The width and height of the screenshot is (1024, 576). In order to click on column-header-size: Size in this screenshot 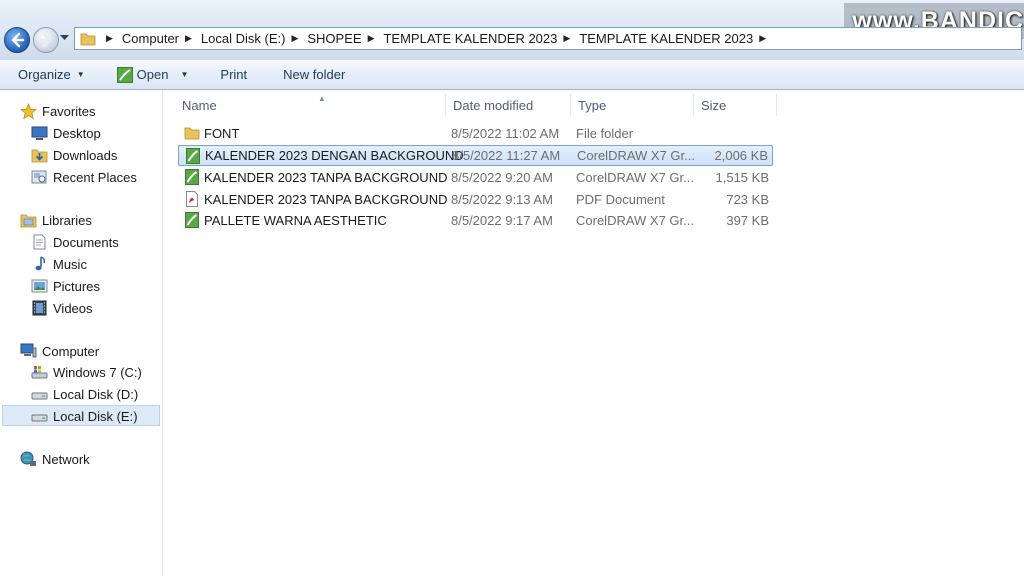, I will do `click(735, 105)`.